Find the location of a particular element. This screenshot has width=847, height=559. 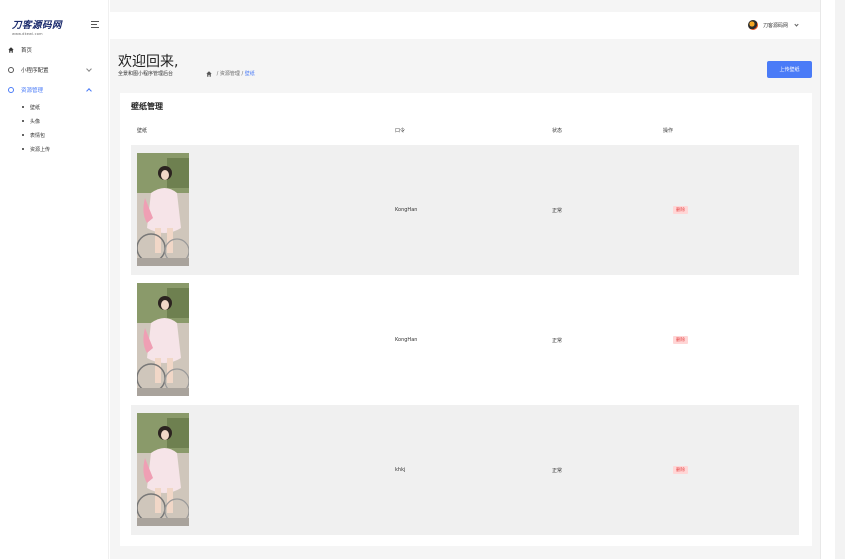

table-header: 壁纸 口令 状态 操作 is located at coordinates (465, 130).